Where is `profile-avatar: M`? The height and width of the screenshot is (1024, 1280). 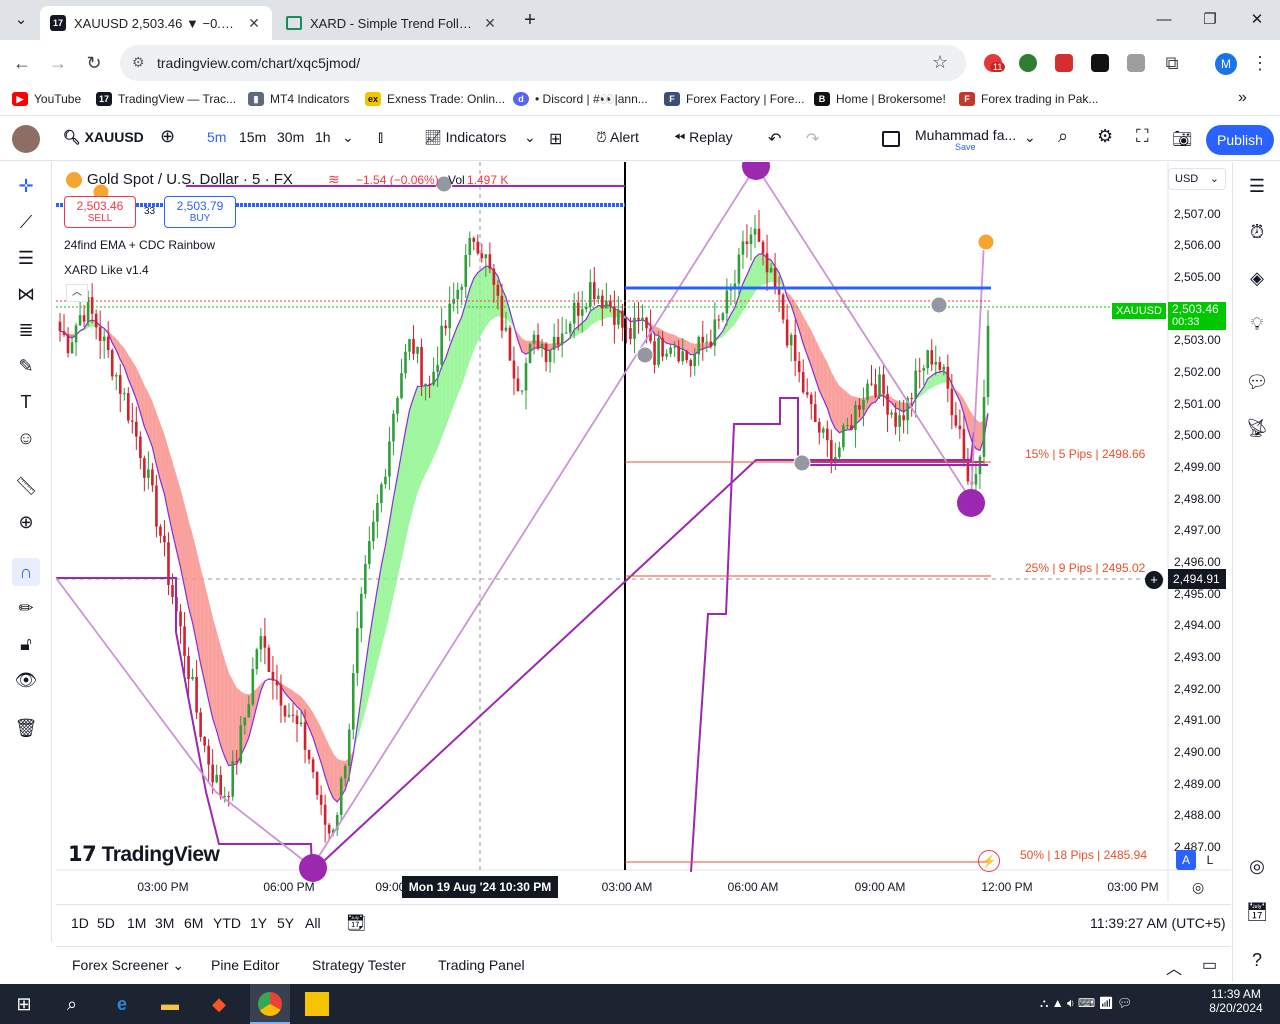 profile-avatar: M is located at coordinates (1226, 64).